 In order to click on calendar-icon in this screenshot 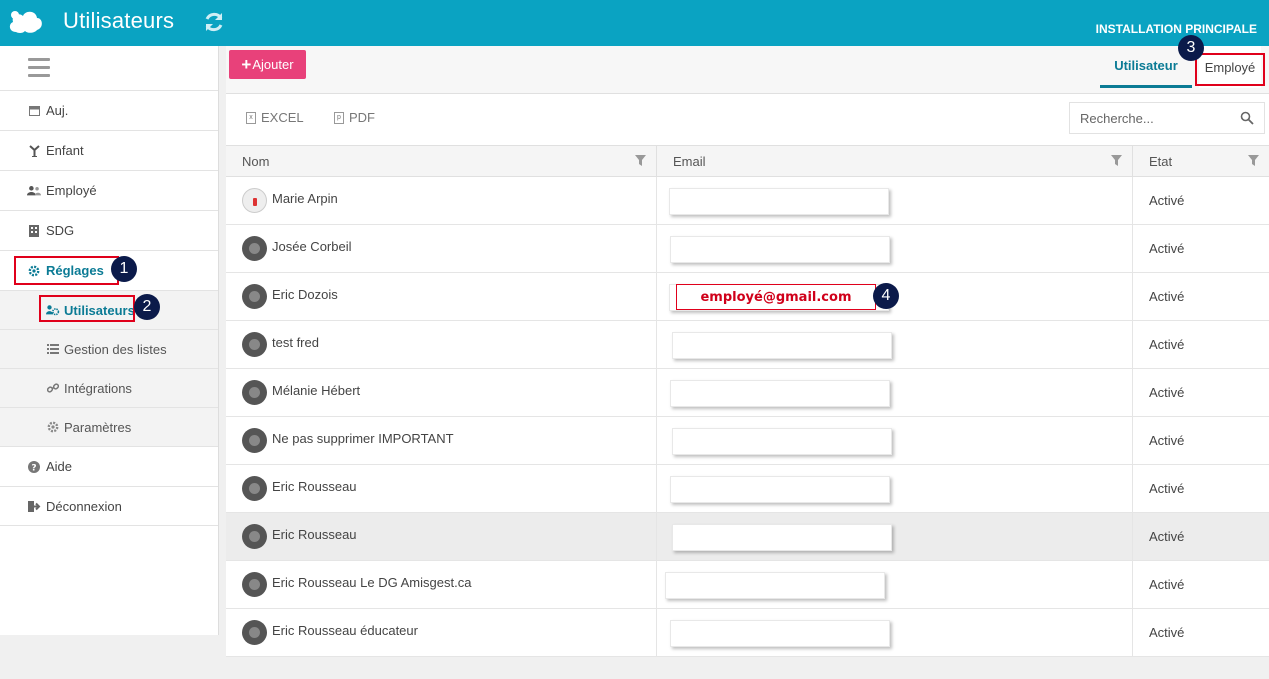, I will do `click(34, 111)`.